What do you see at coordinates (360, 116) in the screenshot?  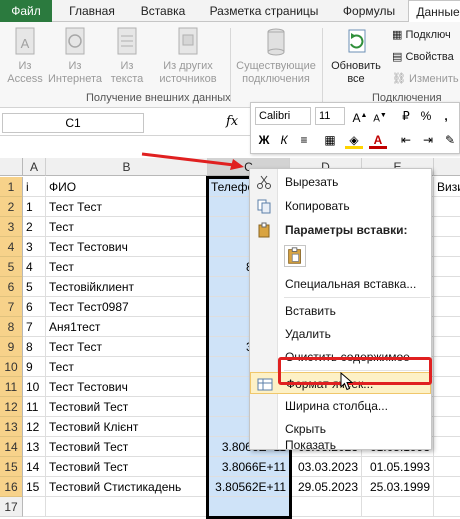 I see `grow-font-icon: A▲` at bounding box center [360, 116].